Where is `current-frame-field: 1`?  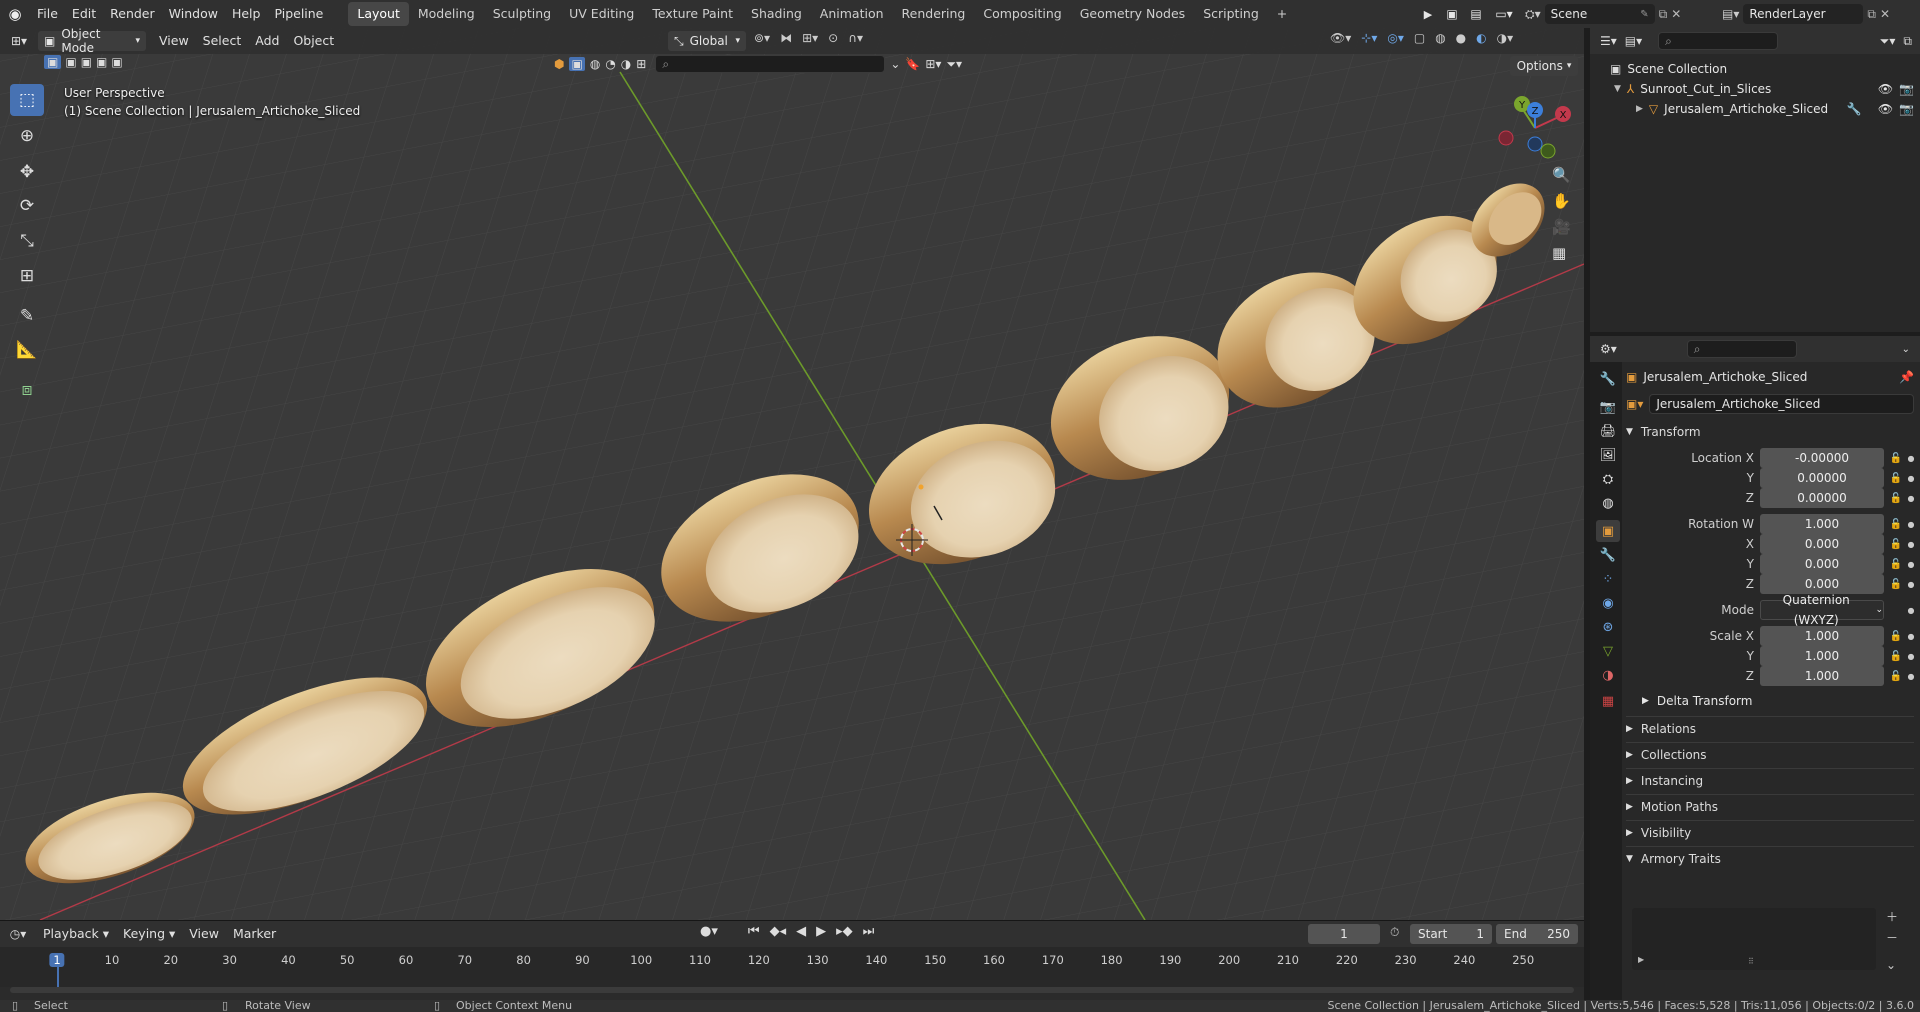 current-frame-field: 1 is located at coordinates (1344, 934).